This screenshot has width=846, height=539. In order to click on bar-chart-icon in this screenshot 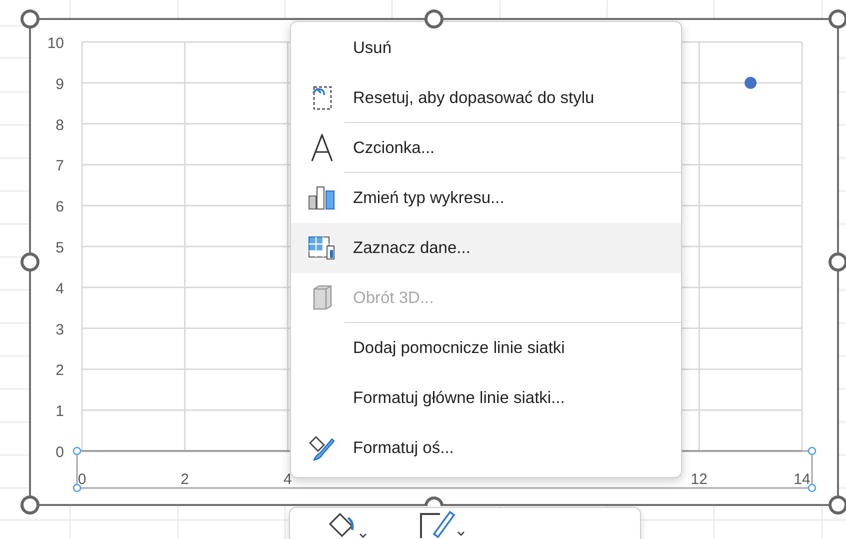, I will do `click(322, 198)`.